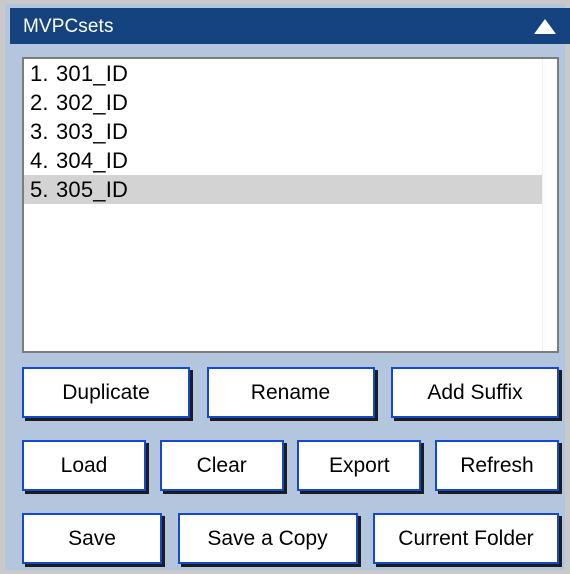 The width and height of the screenshot is (570, 574). Describe the element at coordinates (290, 26) in the screenshot. I see `panel-title-bar: MVPCsets` at that location.